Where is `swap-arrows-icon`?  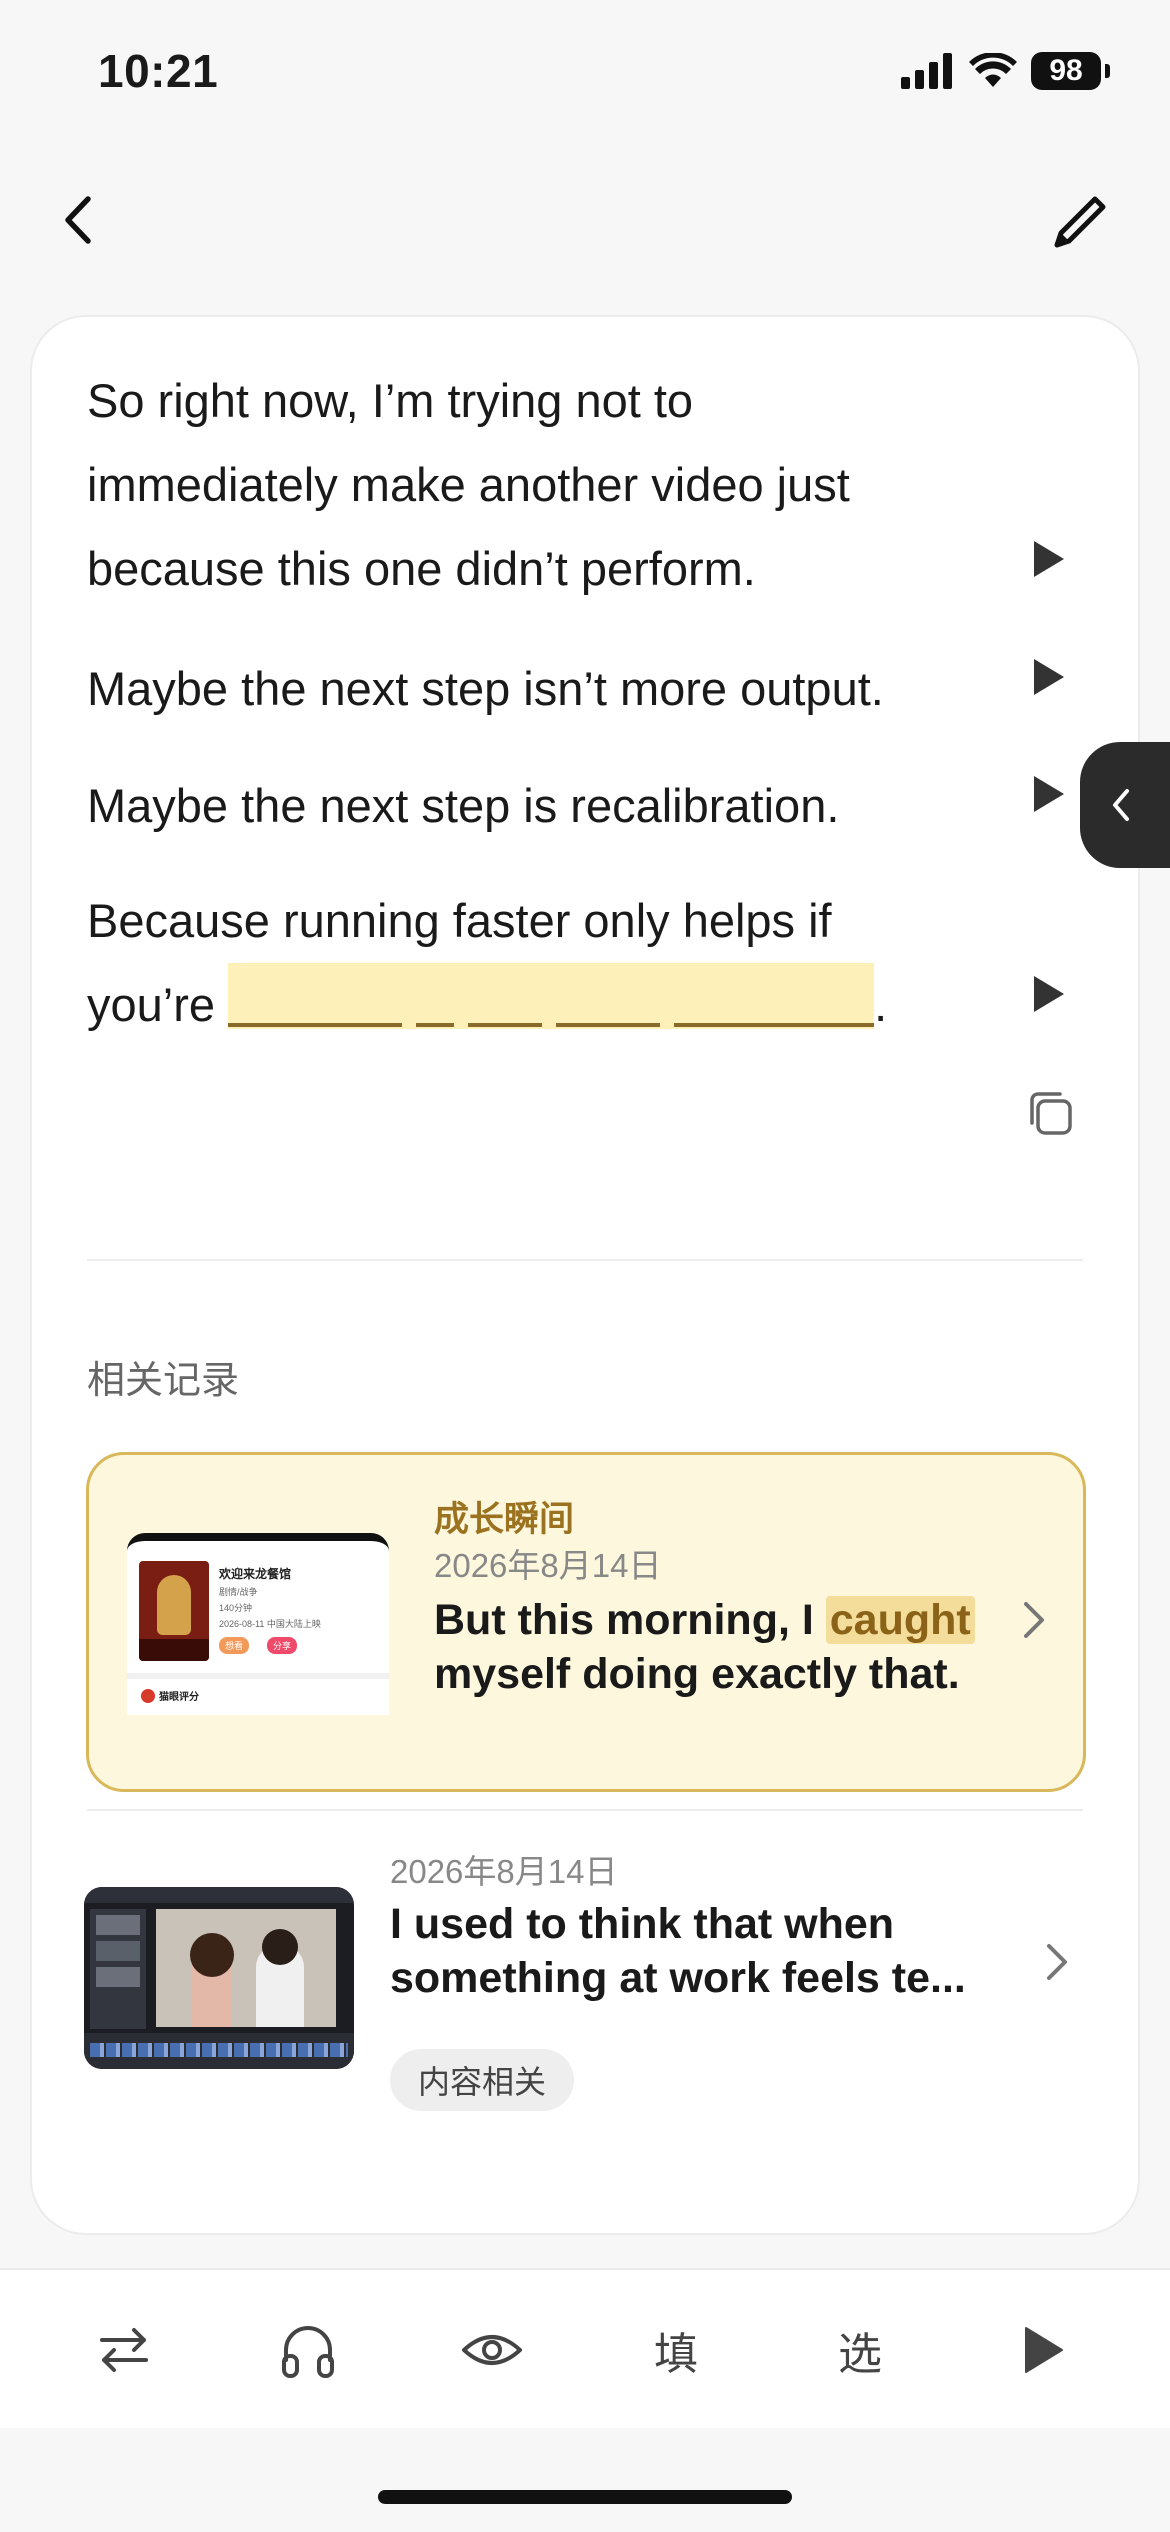
swap-arrows-icon is located at coordinates (124, 2350).